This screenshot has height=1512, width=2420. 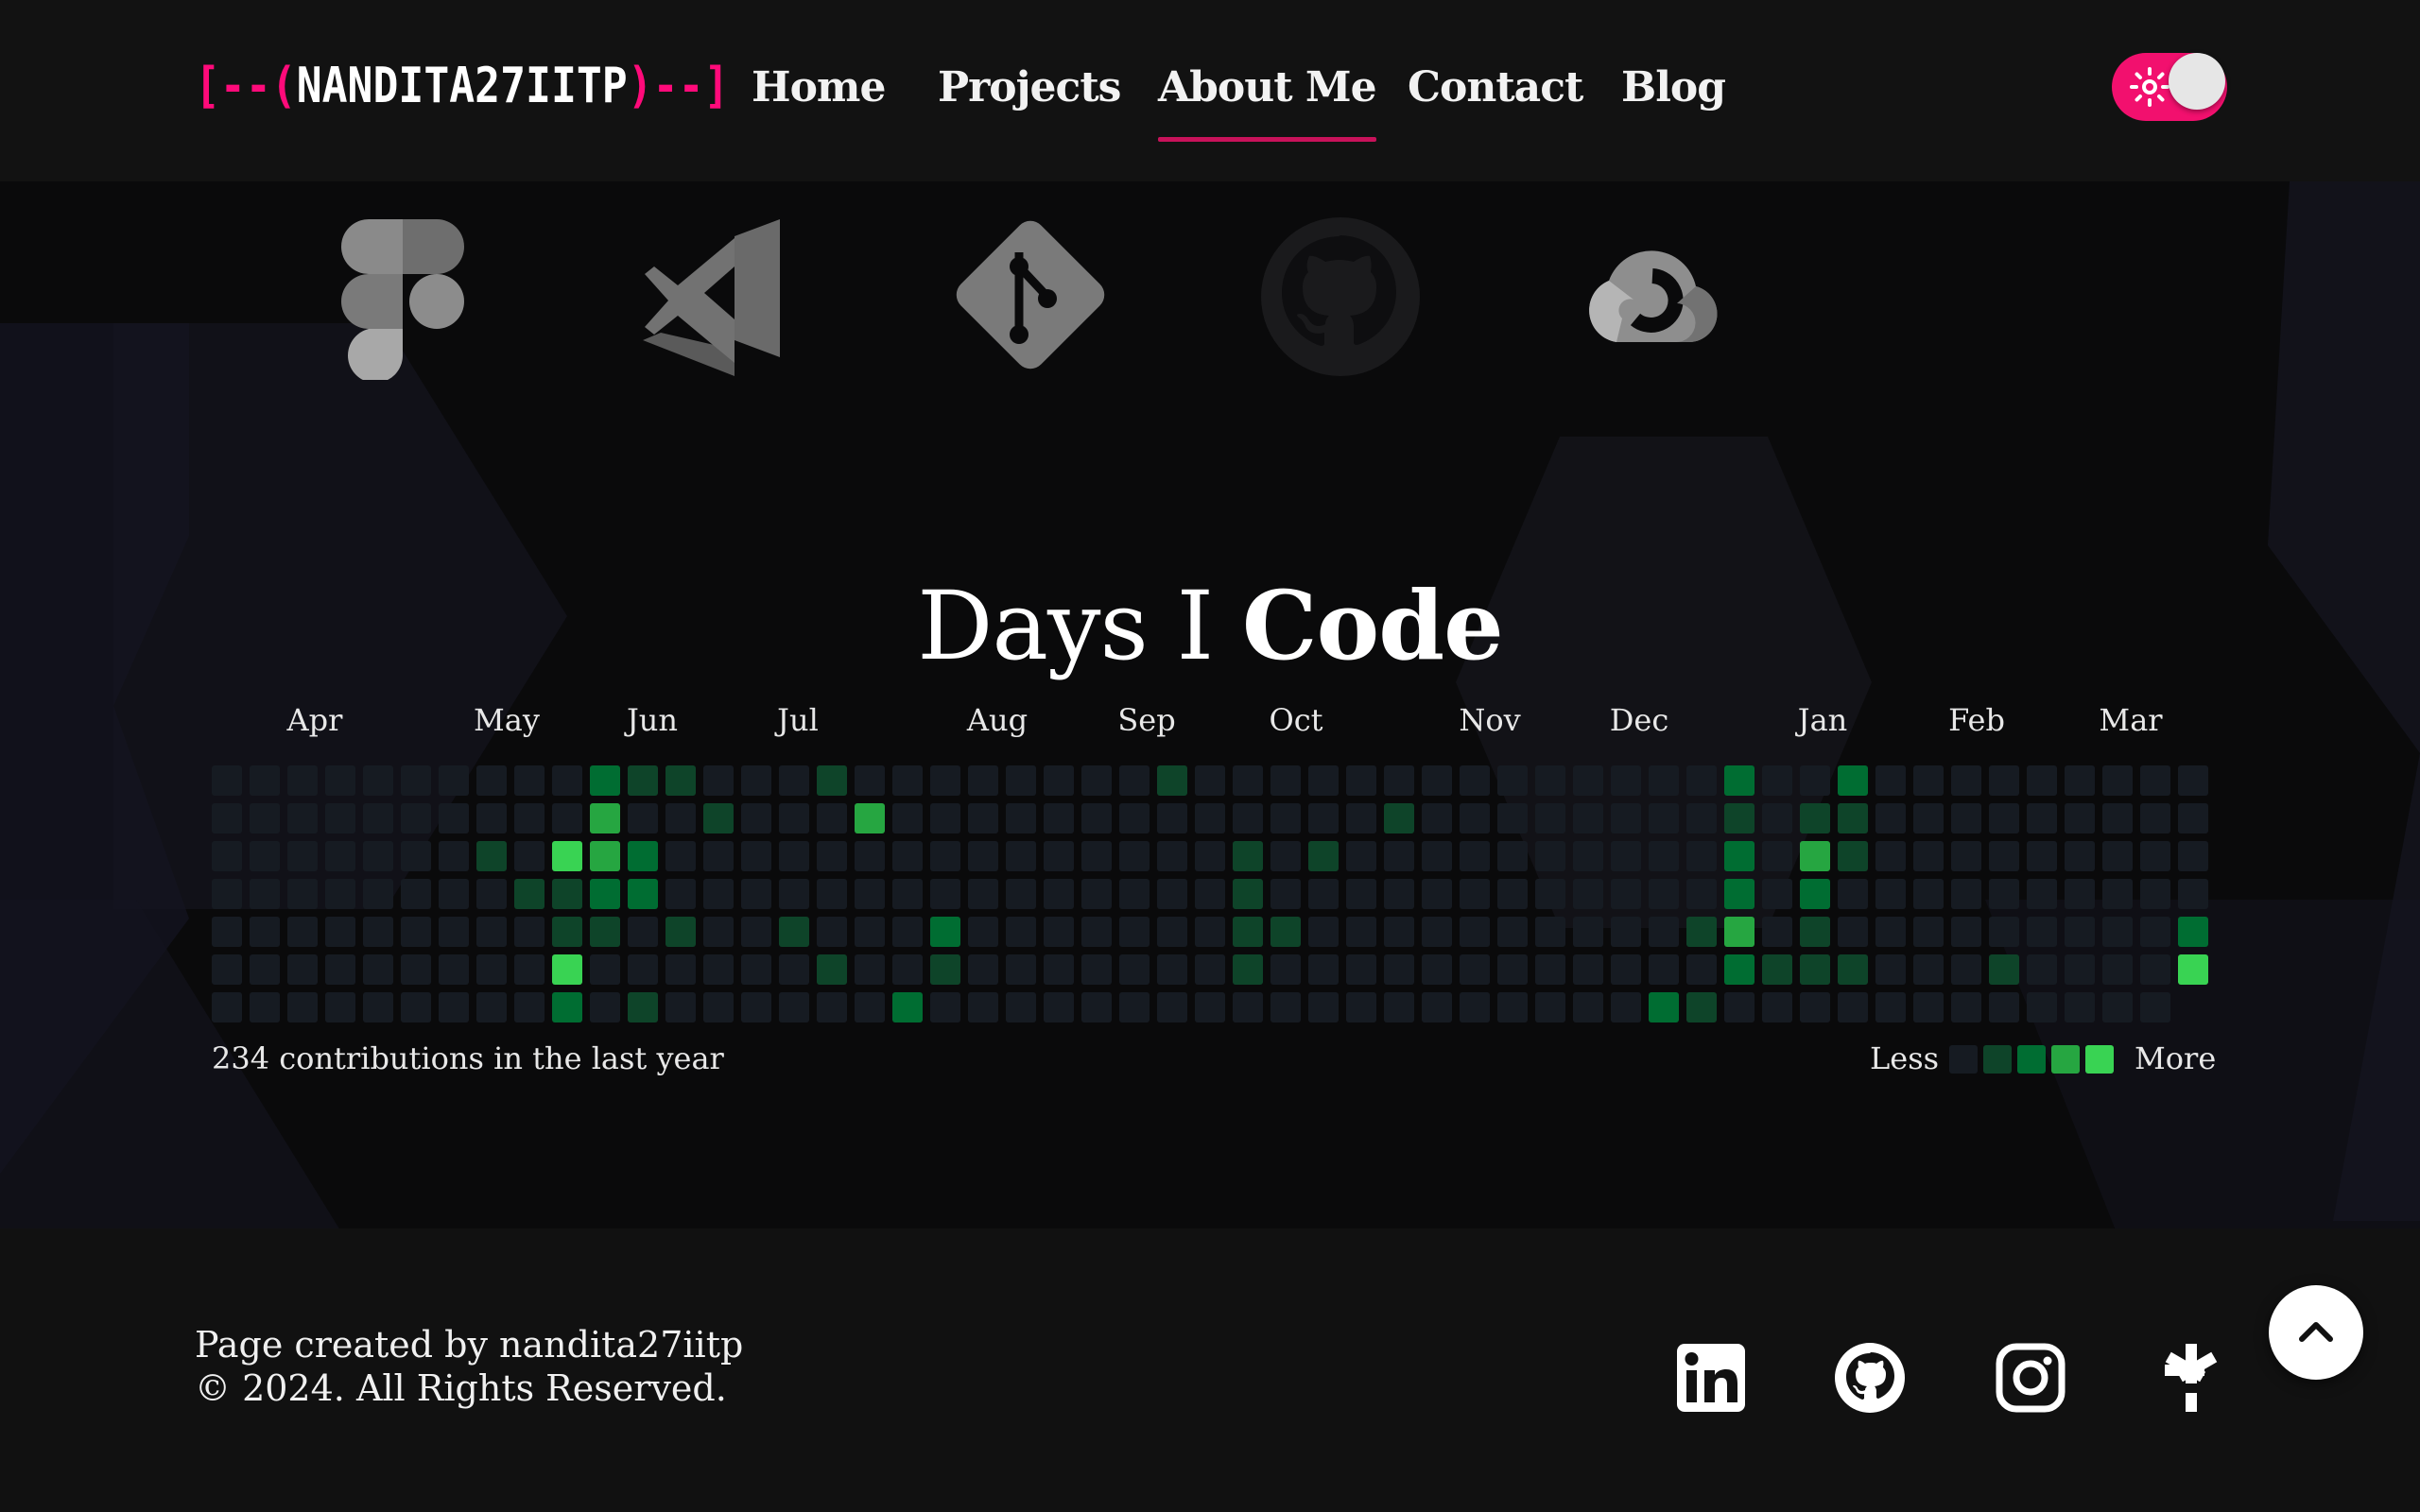 What do you see at coordinates (819, 92) in the screenshot?
I see `nav-home: Home` at bounding box center [819, 92].